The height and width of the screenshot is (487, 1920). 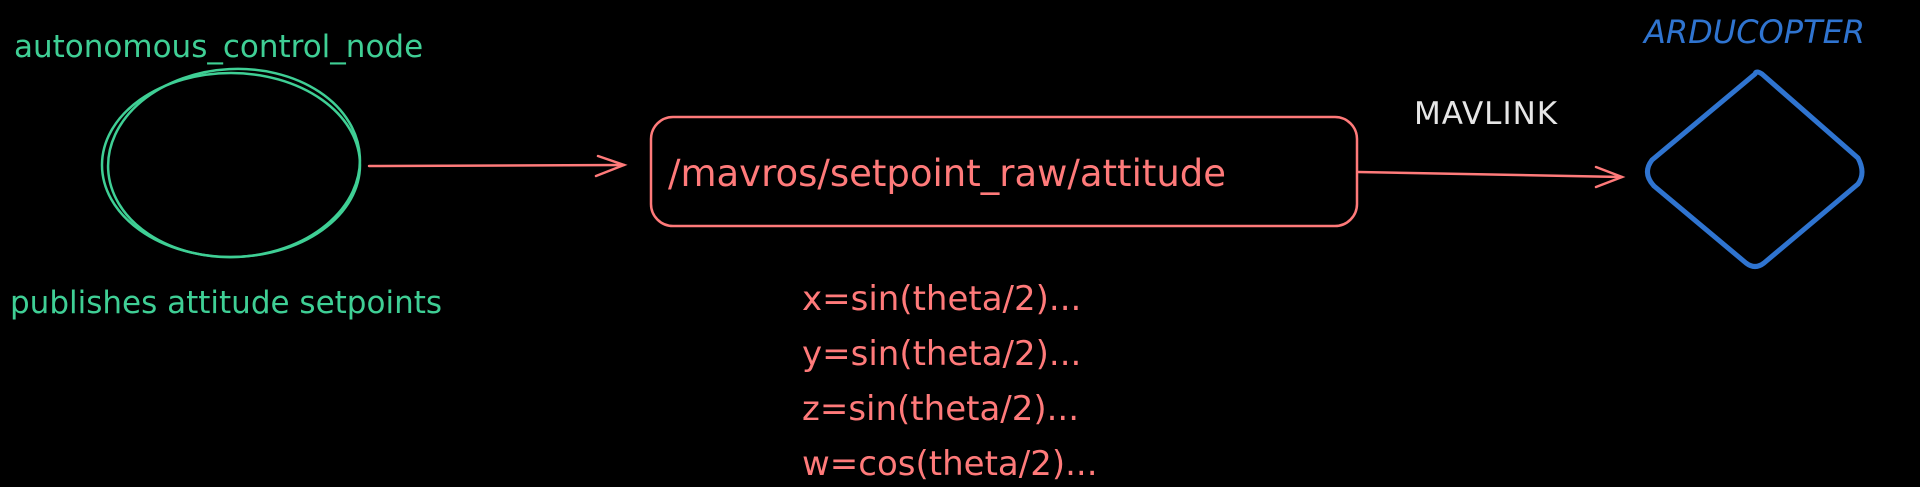 What do you see at coordinates (219, 47) in the screenshot?
I see `node-name-label: autonomous_control_node` at bounding box center [219, 47].